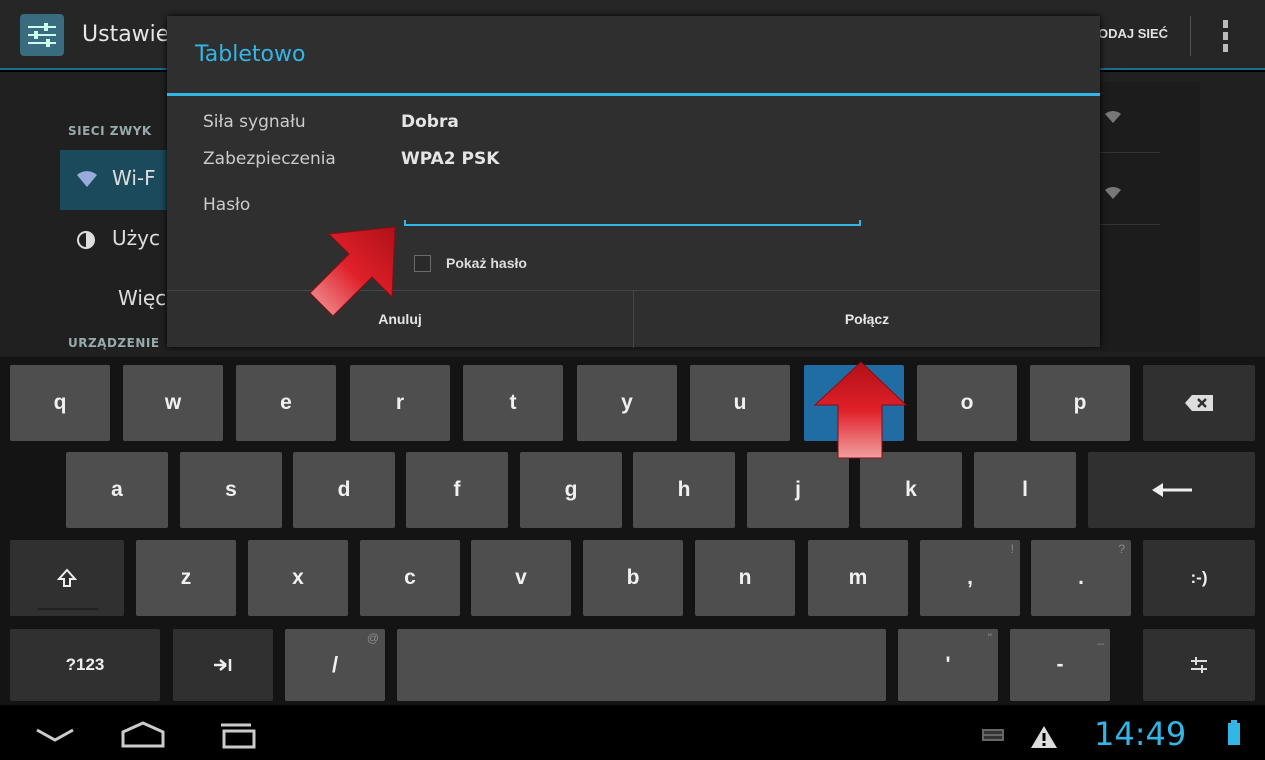  I want to click on key-p: p, so click(1080, 403).